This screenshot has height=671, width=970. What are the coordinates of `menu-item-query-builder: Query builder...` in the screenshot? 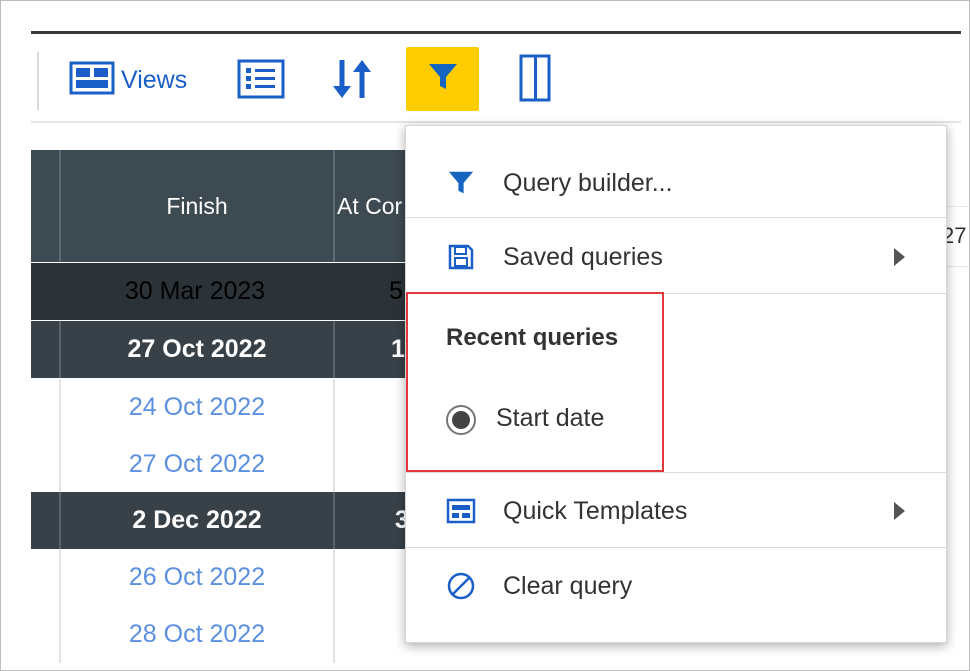 It's located at (676, 183).